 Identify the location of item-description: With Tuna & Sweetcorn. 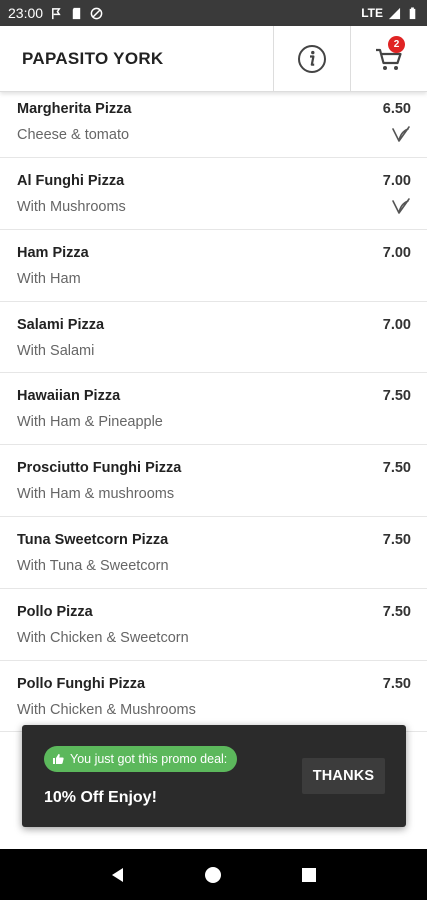
(93, 565).